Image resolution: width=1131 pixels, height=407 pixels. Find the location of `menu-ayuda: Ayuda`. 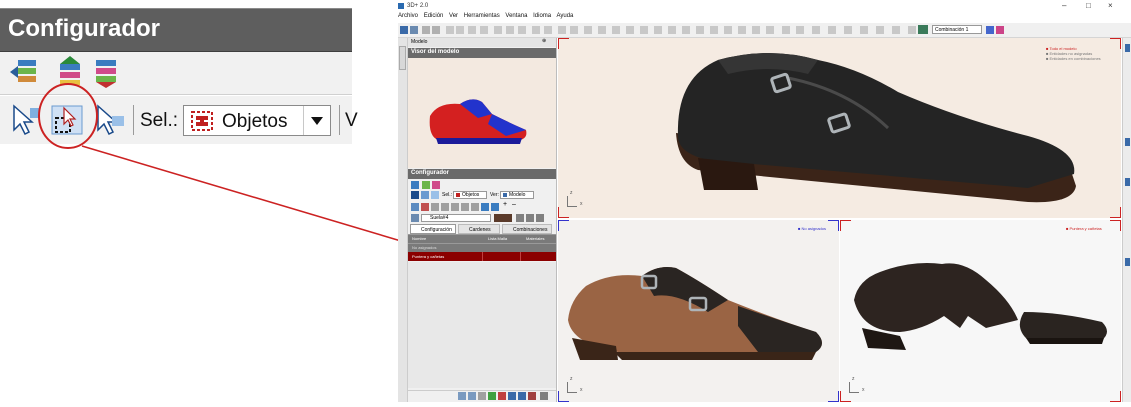

menu-ayuda: Ayuda is located at coordinates (564, 16).